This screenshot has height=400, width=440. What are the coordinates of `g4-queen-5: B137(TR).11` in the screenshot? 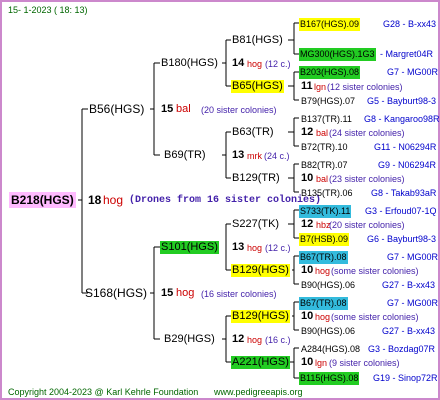 It's located at (326, 119).